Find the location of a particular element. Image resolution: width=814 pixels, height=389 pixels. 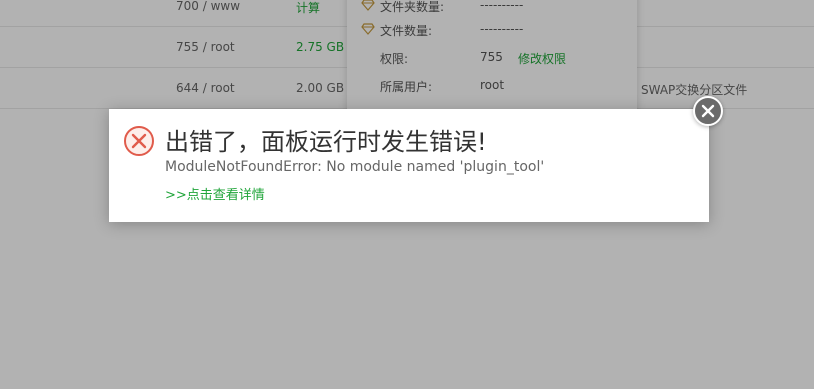

error-title: 出错了，面板运行时发生错误! is located at coordinates (326, 142).